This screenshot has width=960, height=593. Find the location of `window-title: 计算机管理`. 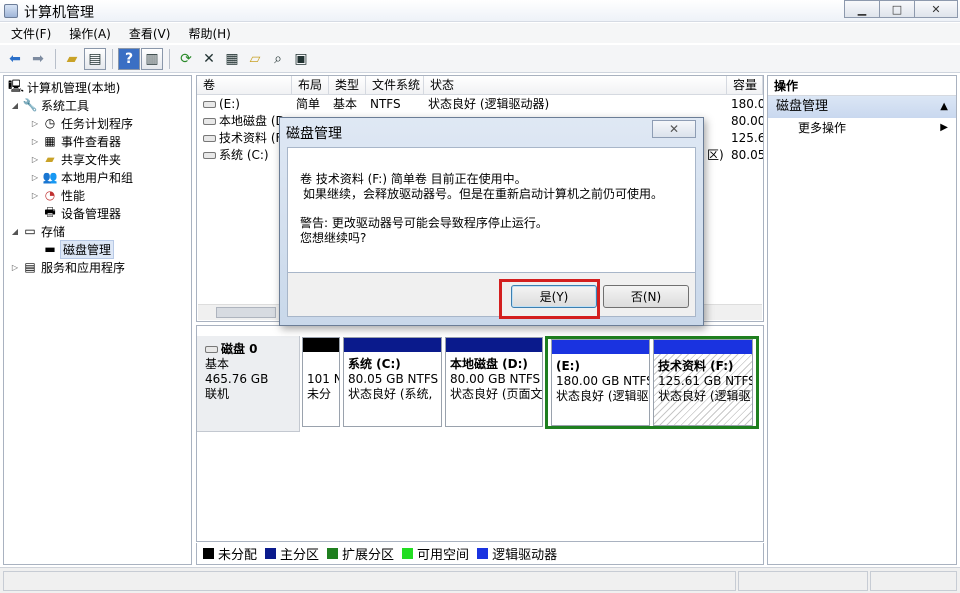

window-title: 计算机管理 is located at coordinates (59, 13).